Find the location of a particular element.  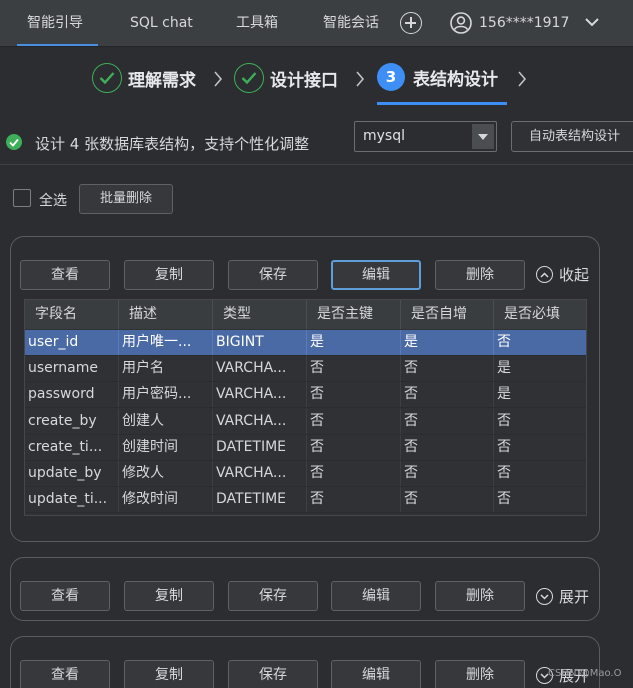

expand-toggle: 展开 is located at coordinates (562, 596).